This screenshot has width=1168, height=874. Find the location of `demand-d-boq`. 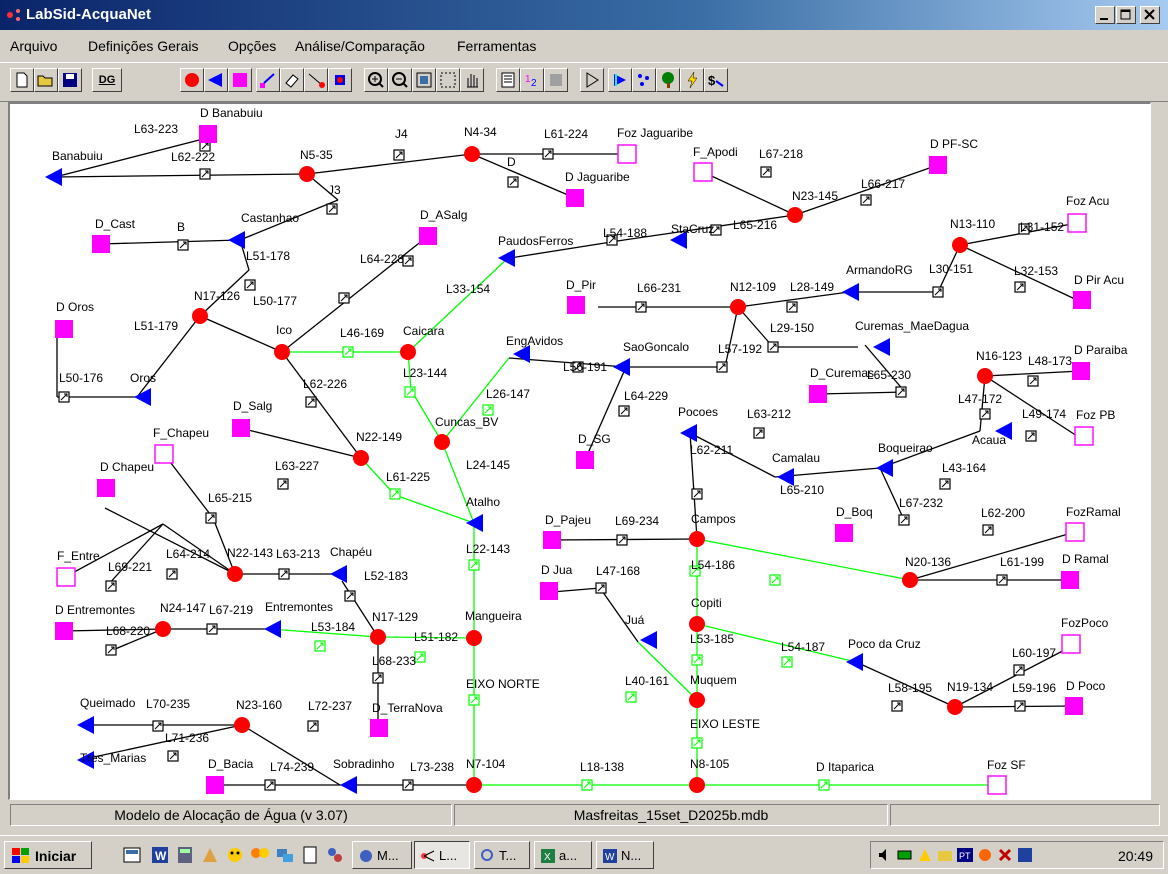

demand-d-boq is located at coordinates (844, 533).